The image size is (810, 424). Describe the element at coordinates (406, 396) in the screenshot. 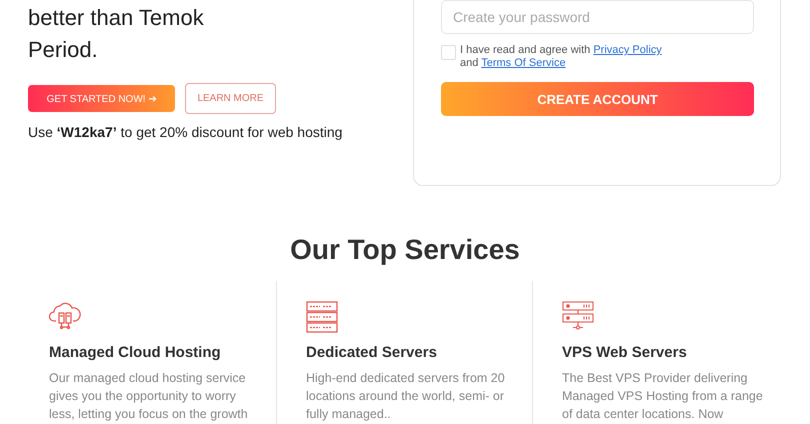

I see `service-description: High-end dedicated servers from 20 locations around the world, semi- or fully managed..` at that location.